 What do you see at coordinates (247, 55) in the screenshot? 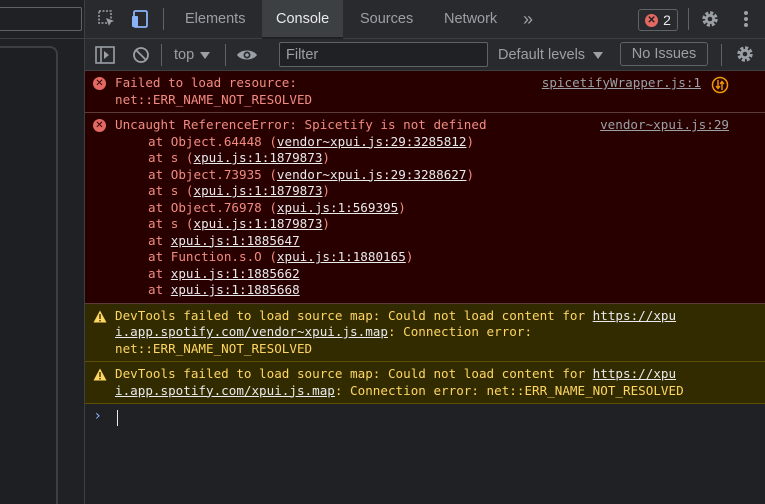
I see `live-expression-eye-icon` at bounding box center [247, 55].